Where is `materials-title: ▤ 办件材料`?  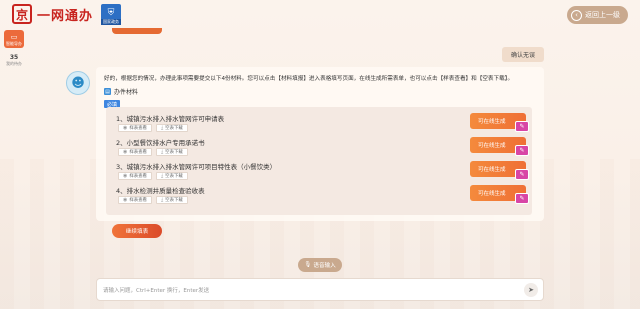
materials-title: ▤ 办件材料 is located at coordinates (121, 91).